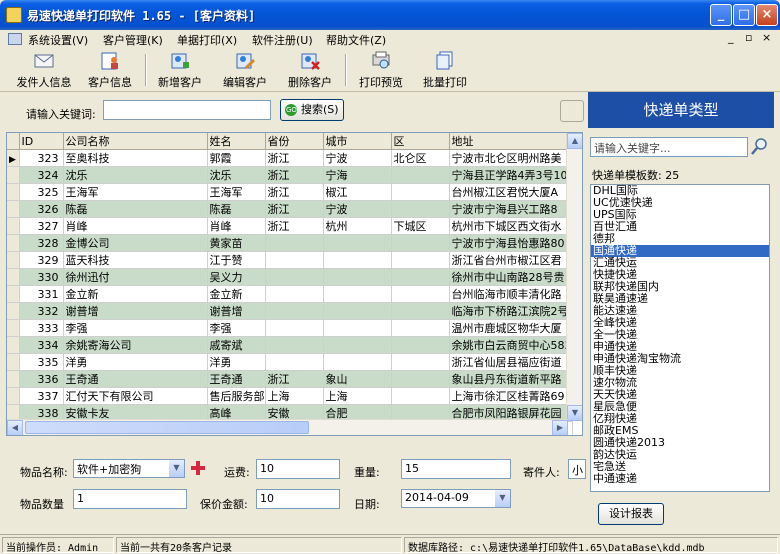  What do you see at coordinates (236, 243) in the screenshot?
I see `cell-name: 黄家苗` at bounding box center [236, 243].